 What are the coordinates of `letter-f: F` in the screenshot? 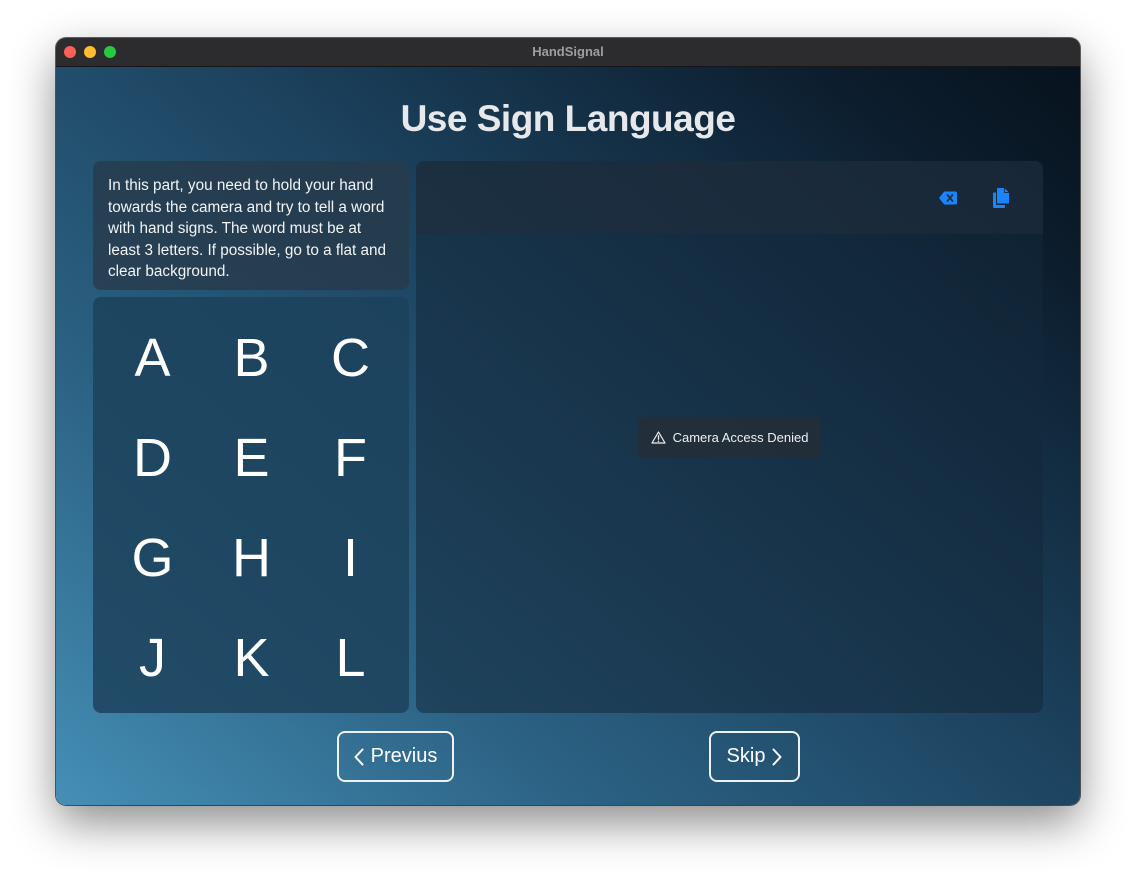 It's located at (350, 458).